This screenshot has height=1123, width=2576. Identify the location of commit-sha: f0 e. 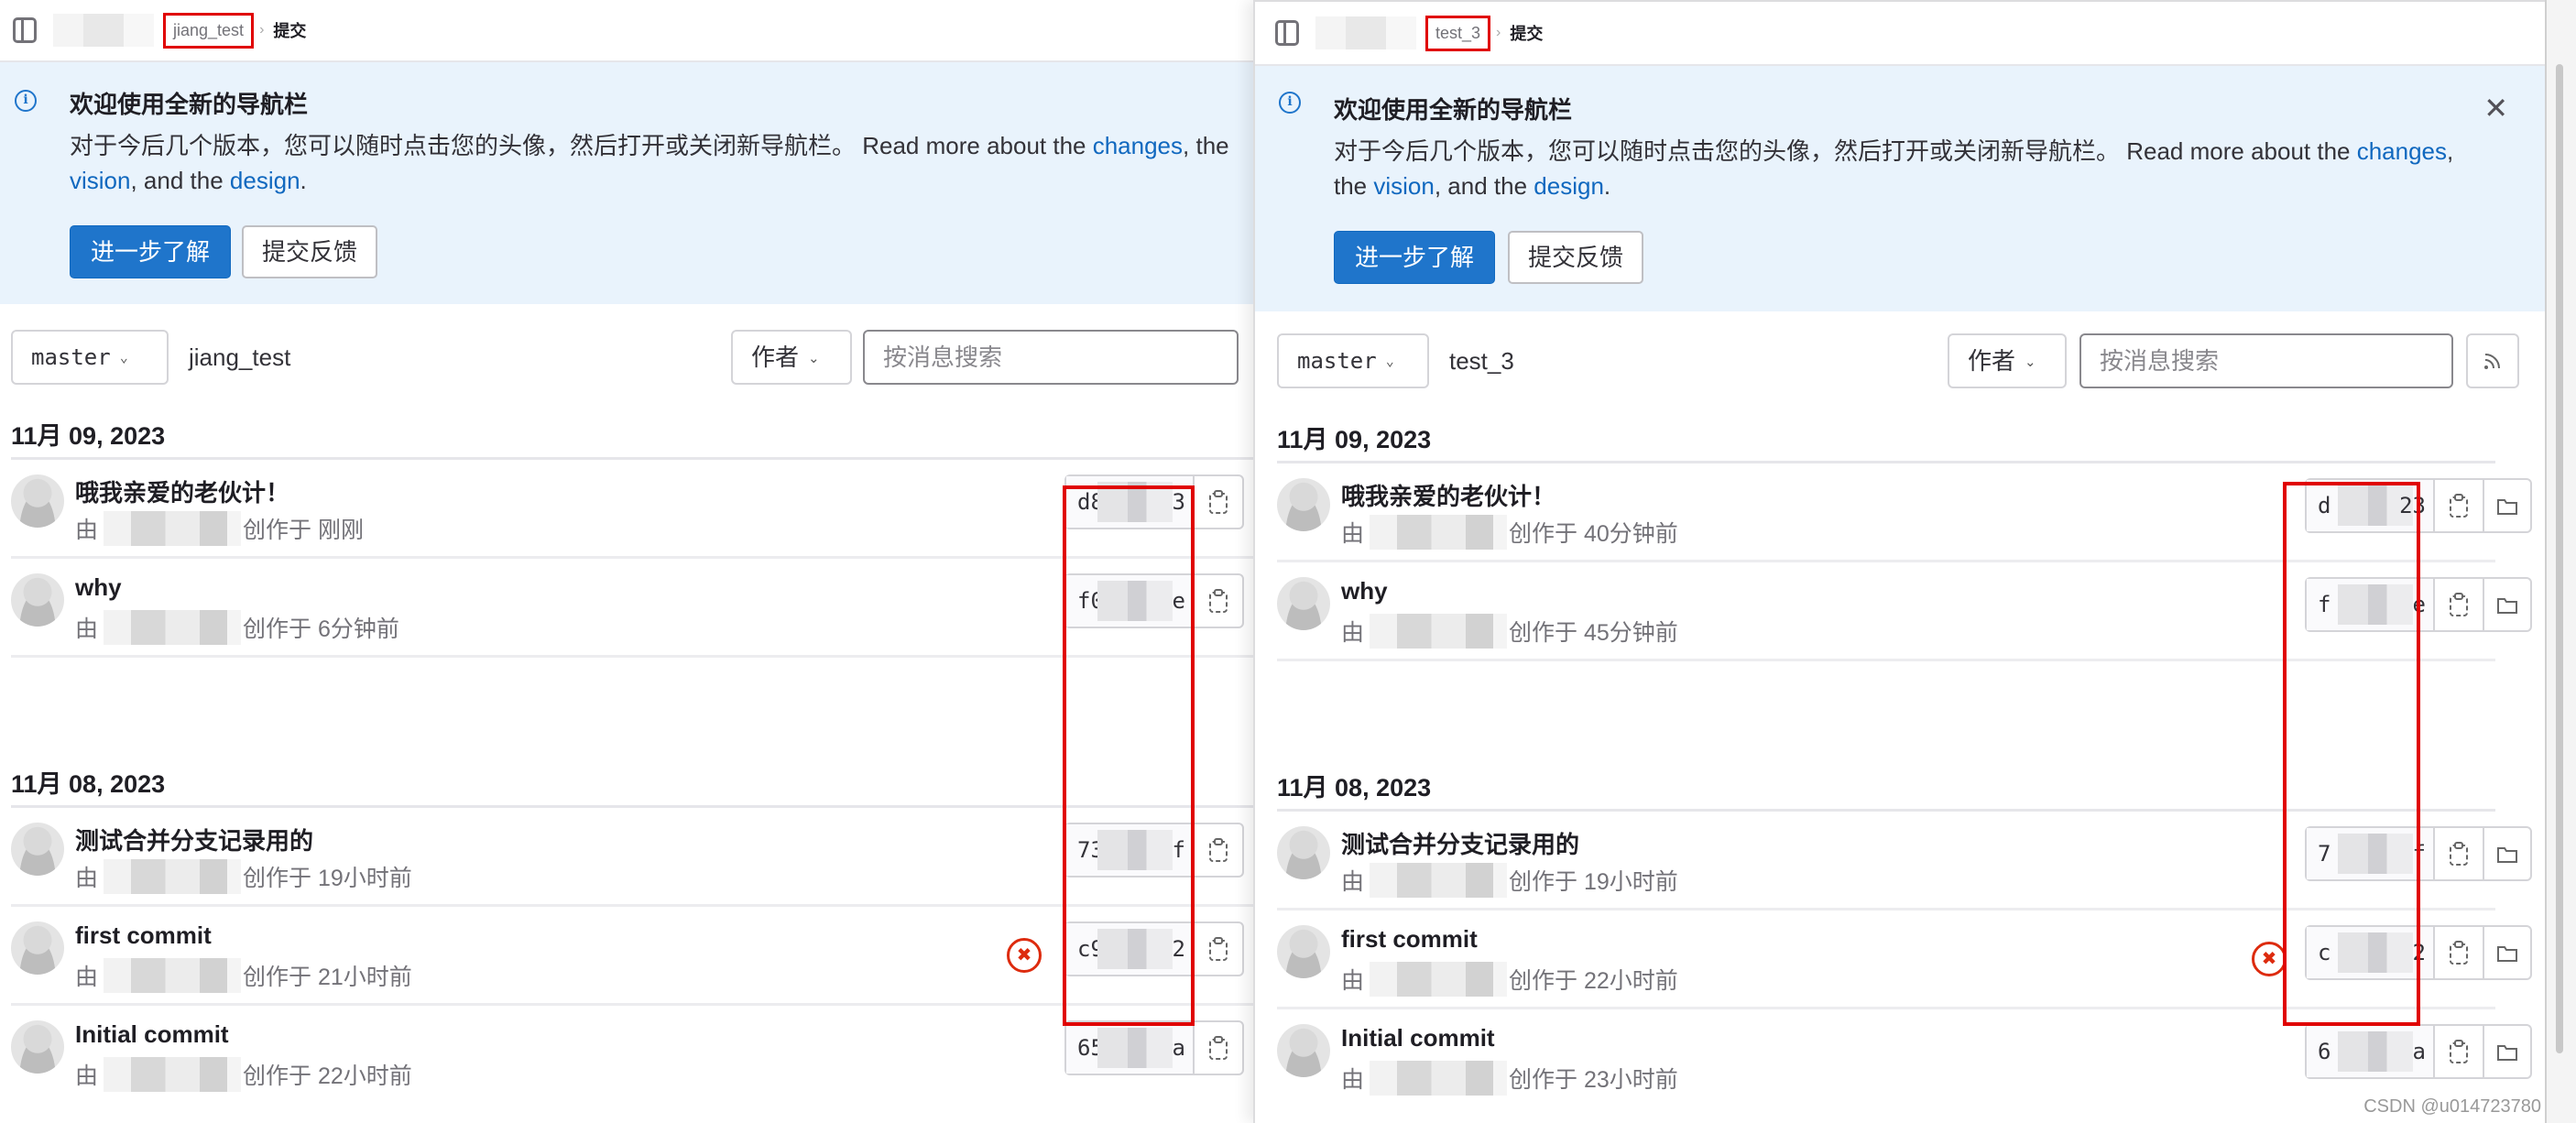
(1131, 601).